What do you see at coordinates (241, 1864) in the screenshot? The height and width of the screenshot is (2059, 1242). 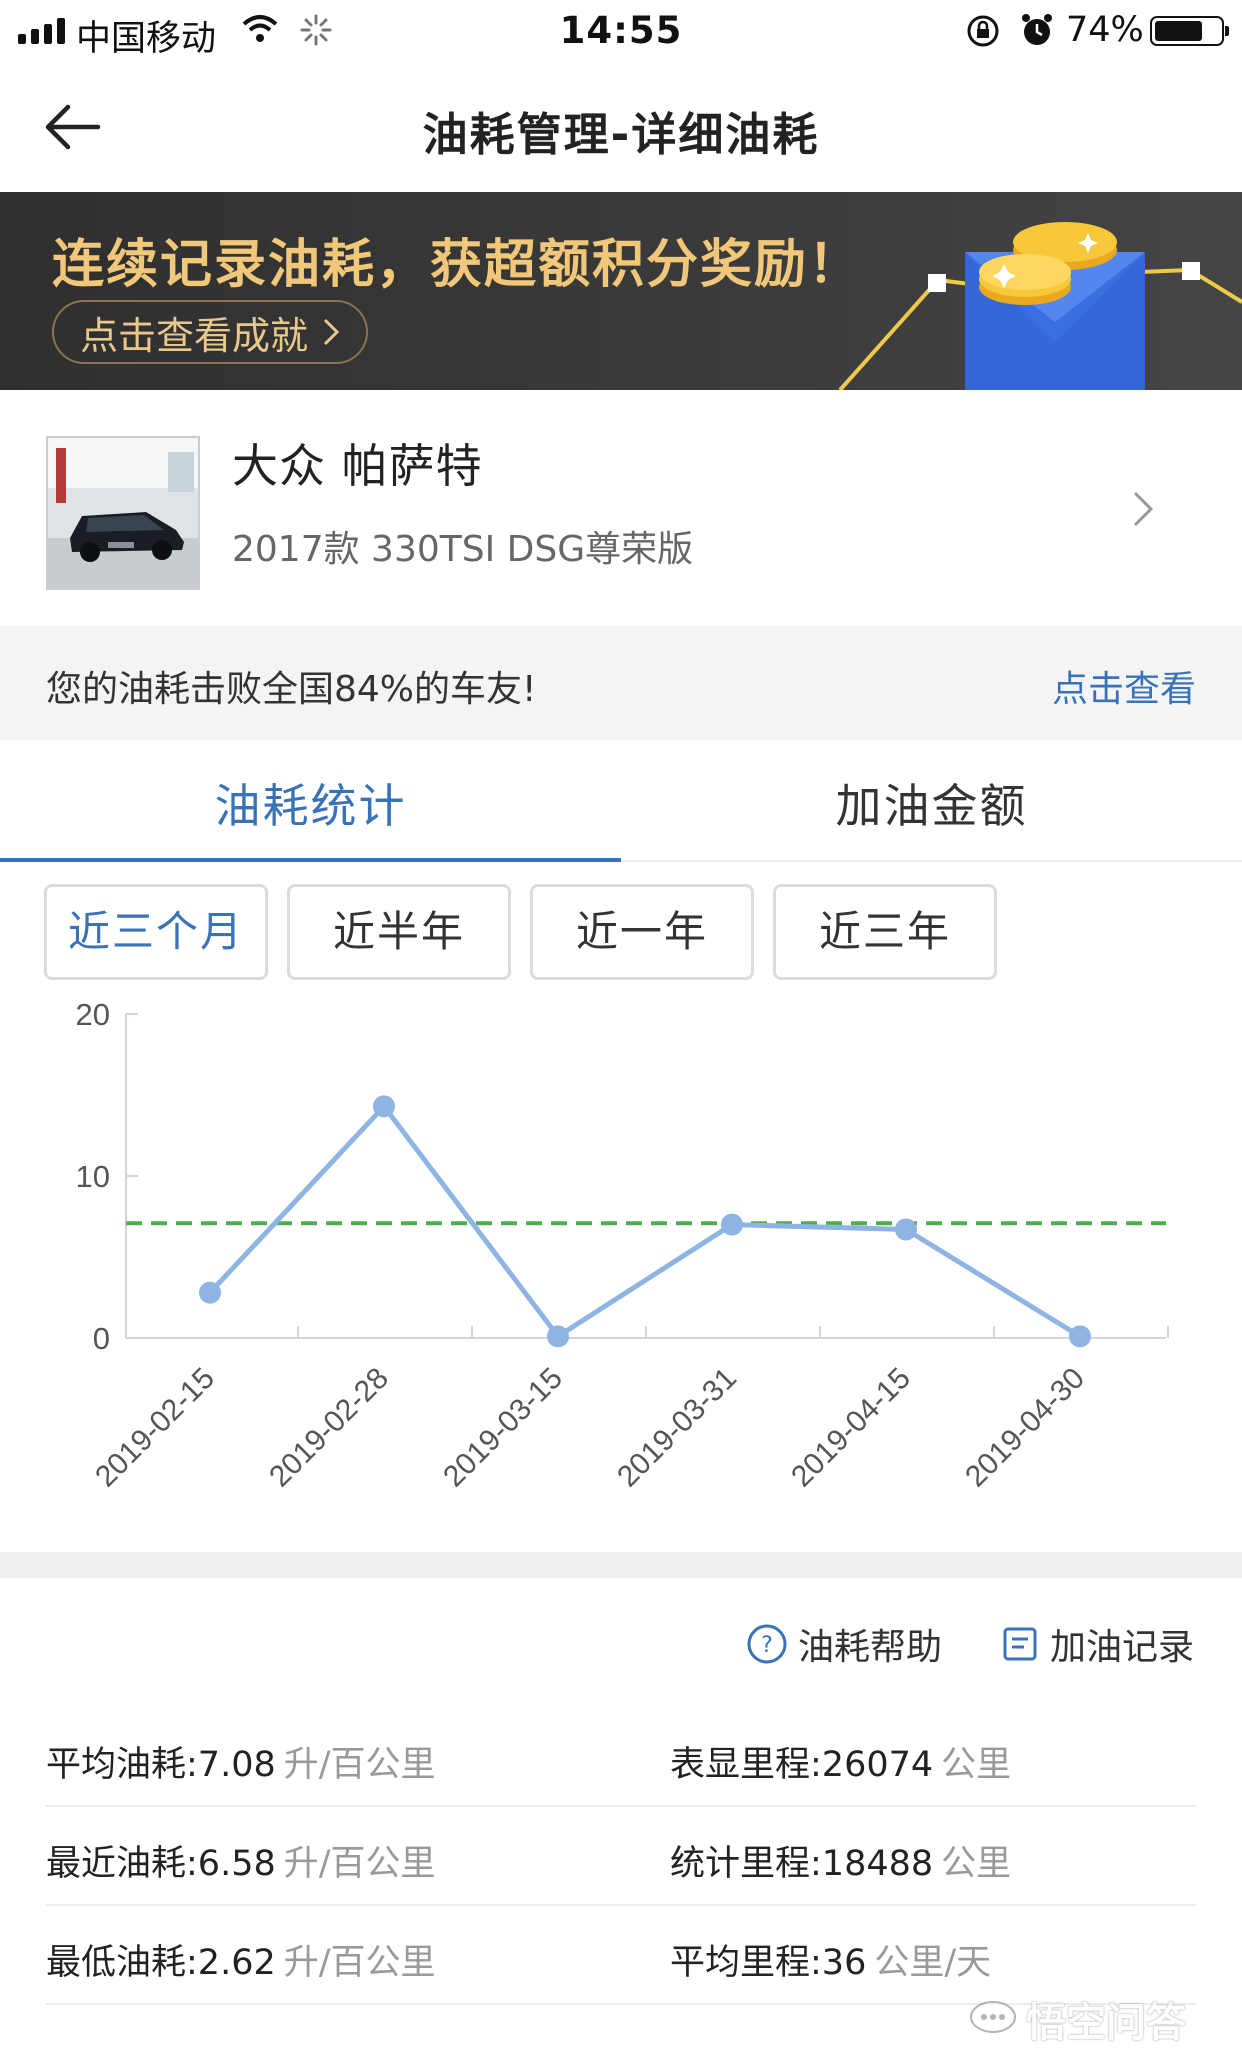 I see `recent-consumption: 最近油耗:6.58 升/百公里` at bounding box center [241, 1864].